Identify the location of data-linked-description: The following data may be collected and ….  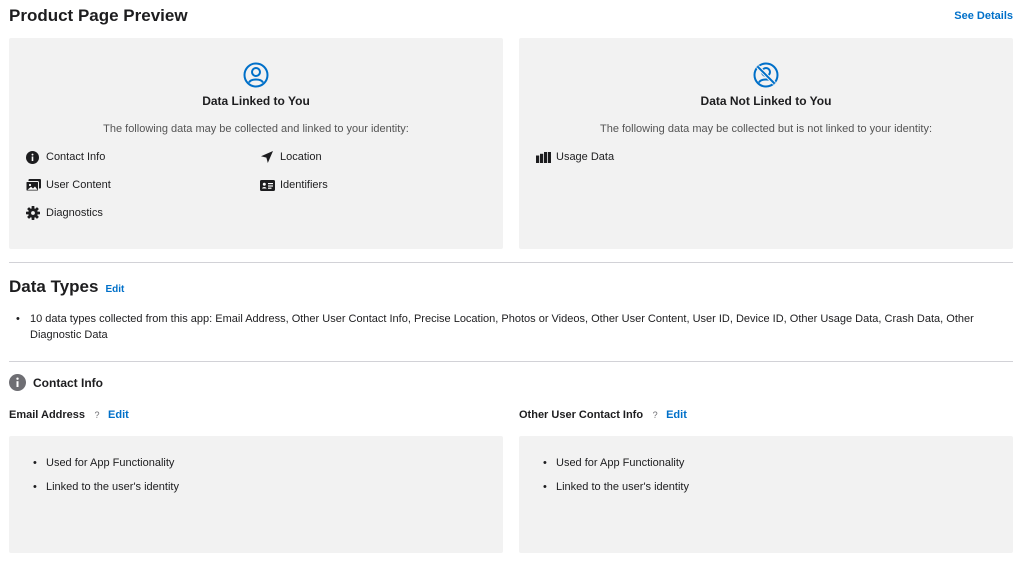
(256, 129).